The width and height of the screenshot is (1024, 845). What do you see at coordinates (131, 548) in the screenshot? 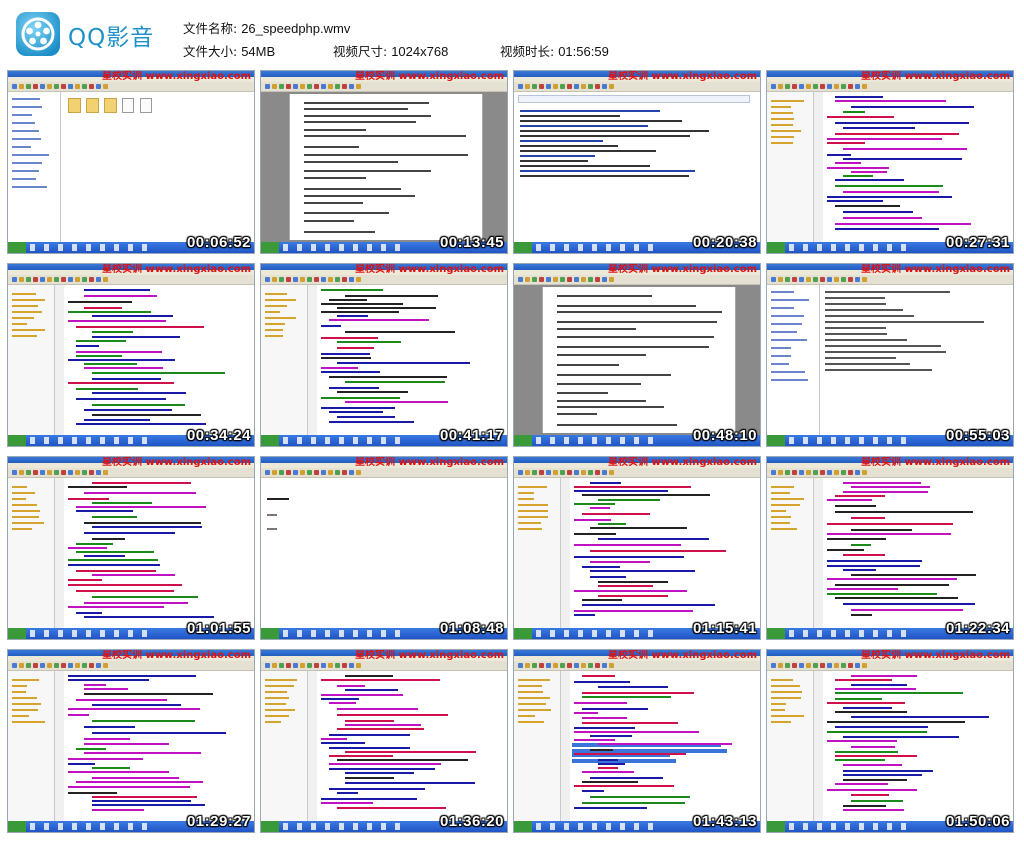
I see `video-thumbnail: 星校实训 www.xingxiao.com 01:01:55` at bounding box center [131, 548].